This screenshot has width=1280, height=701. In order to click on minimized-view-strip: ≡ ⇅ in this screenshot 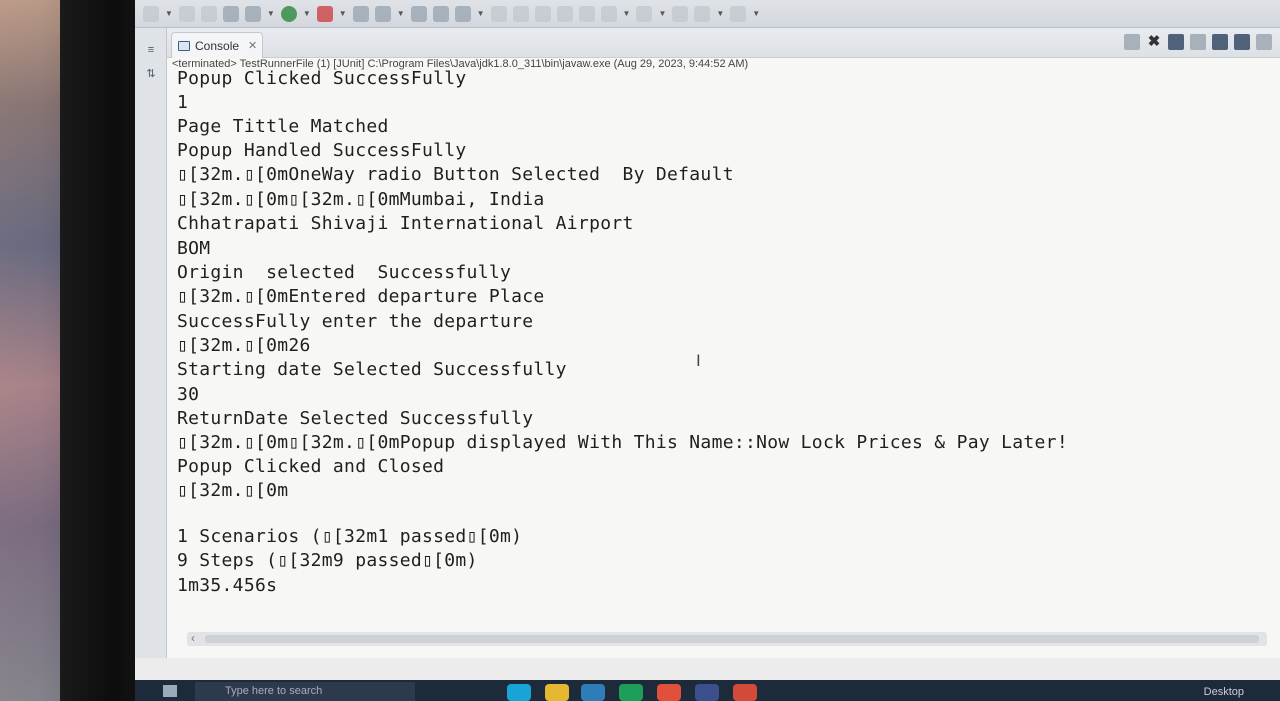, I will do `click(151, 343)`.